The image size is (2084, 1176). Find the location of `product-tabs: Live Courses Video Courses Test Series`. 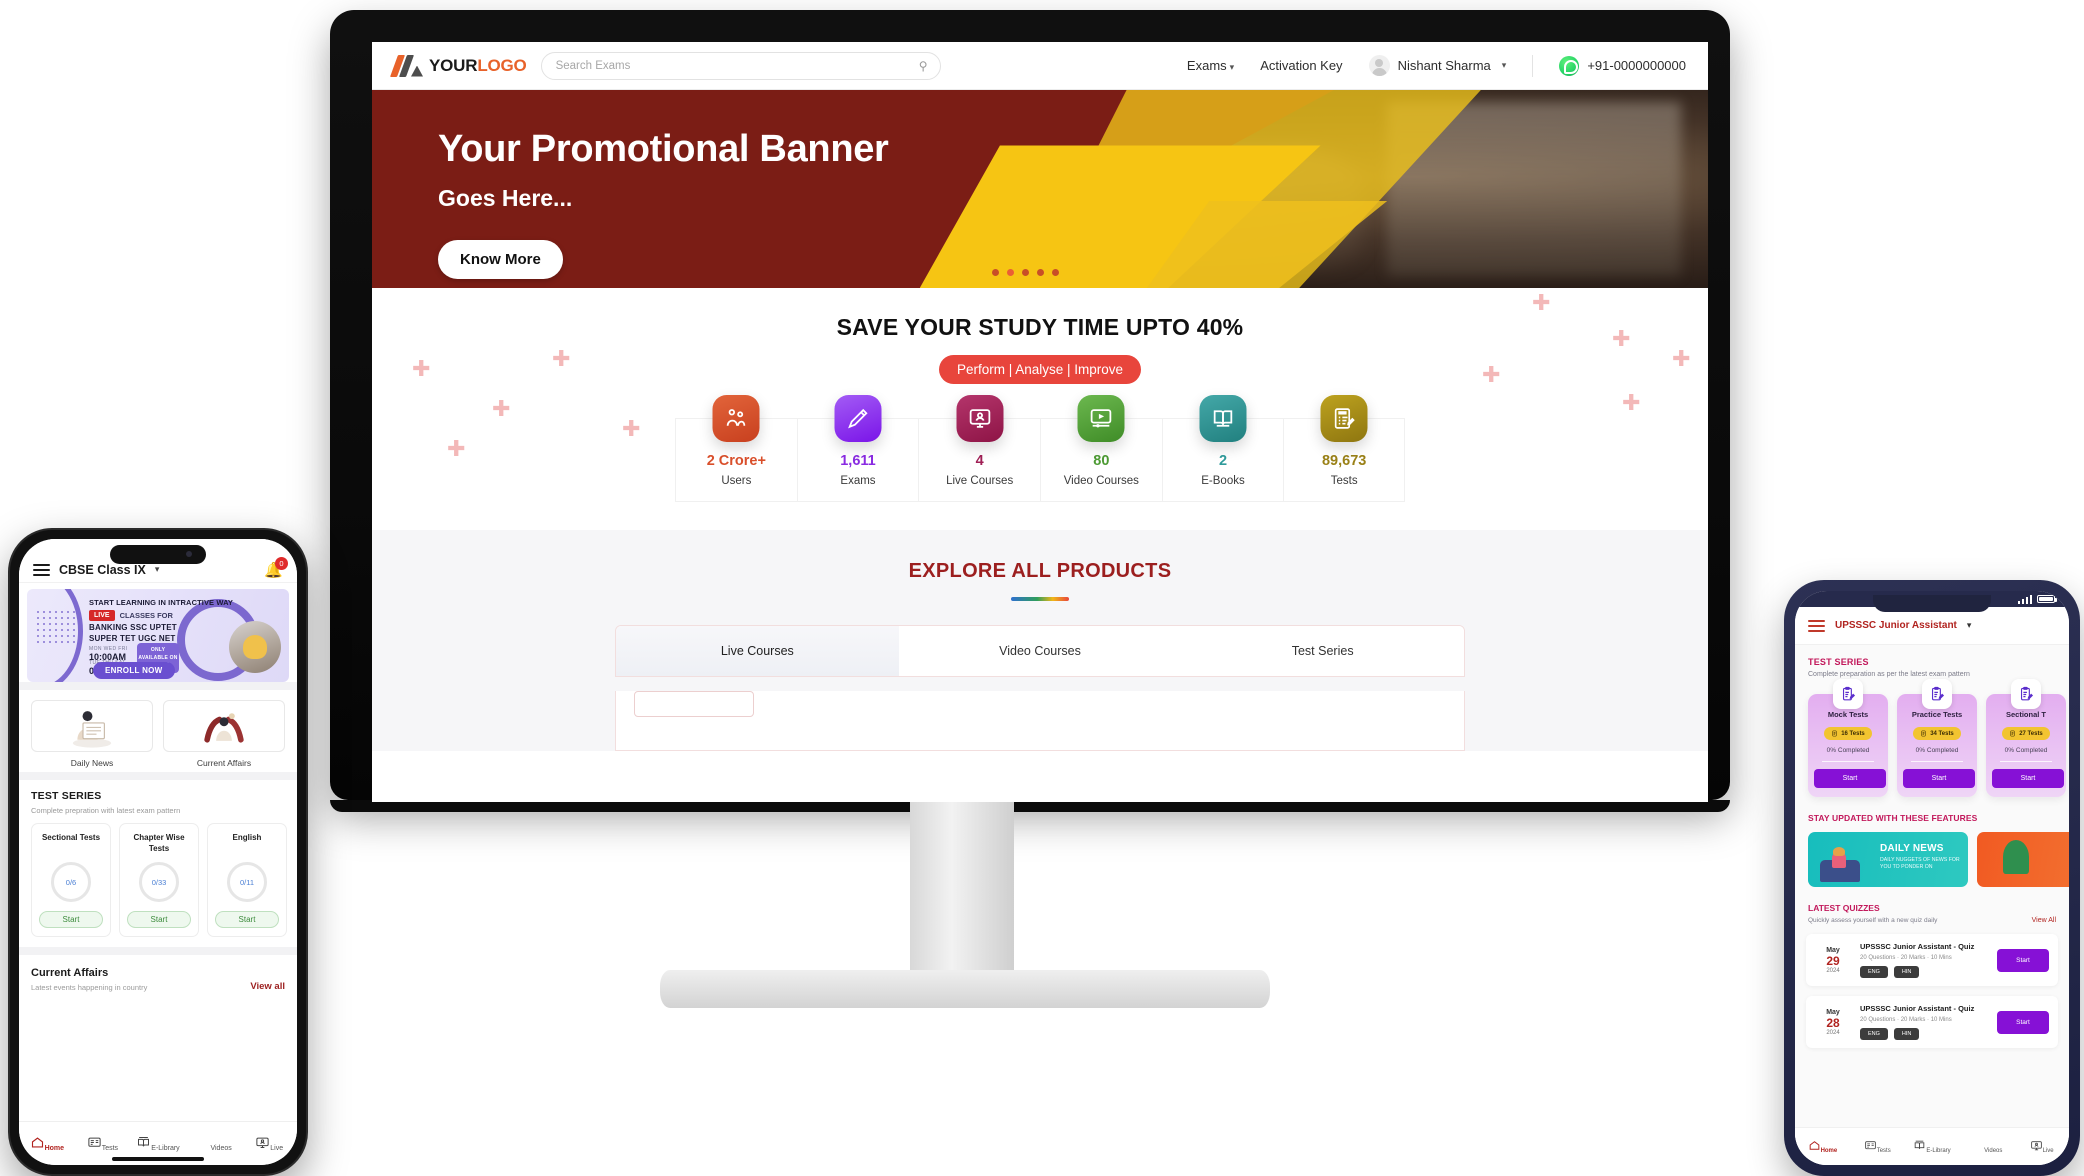

product-tabs: Live Courses Video Courses Test Series is located at coordinates (1040, 651).